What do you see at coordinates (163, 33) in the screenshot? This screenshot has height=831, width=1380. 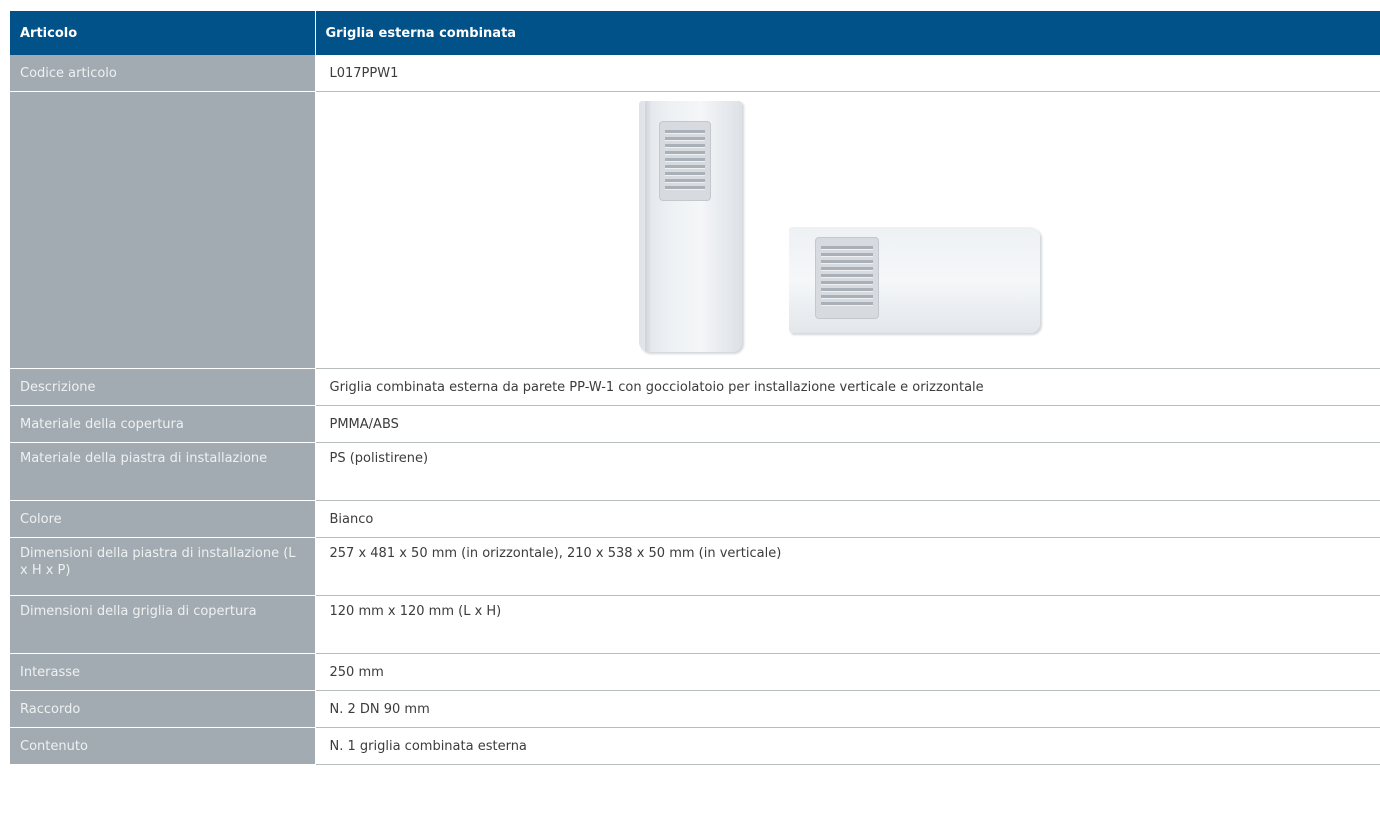 I see `header-article: Articolo` at bounding box center [163, 33].